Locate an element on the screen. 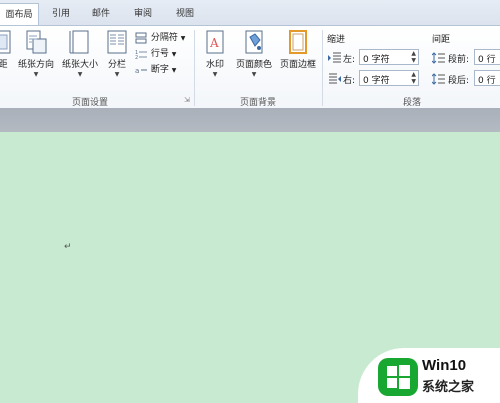 This screenshot has height=403, width=500. indent-left-spinner: 0 字符 ▲ ▼ is located at coordinates (389, 57).